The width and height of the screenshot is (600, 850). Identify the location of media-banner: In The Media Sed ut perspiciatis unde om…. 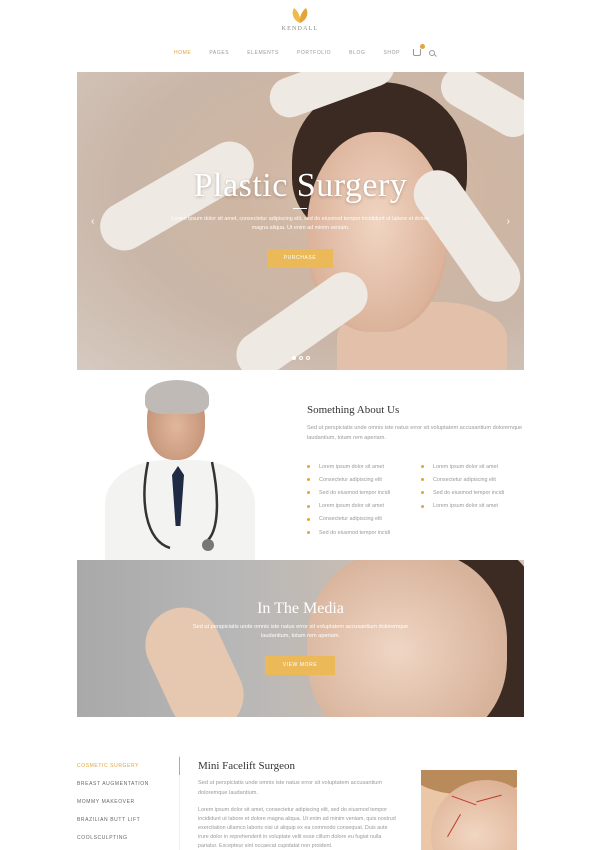
(300, 638).